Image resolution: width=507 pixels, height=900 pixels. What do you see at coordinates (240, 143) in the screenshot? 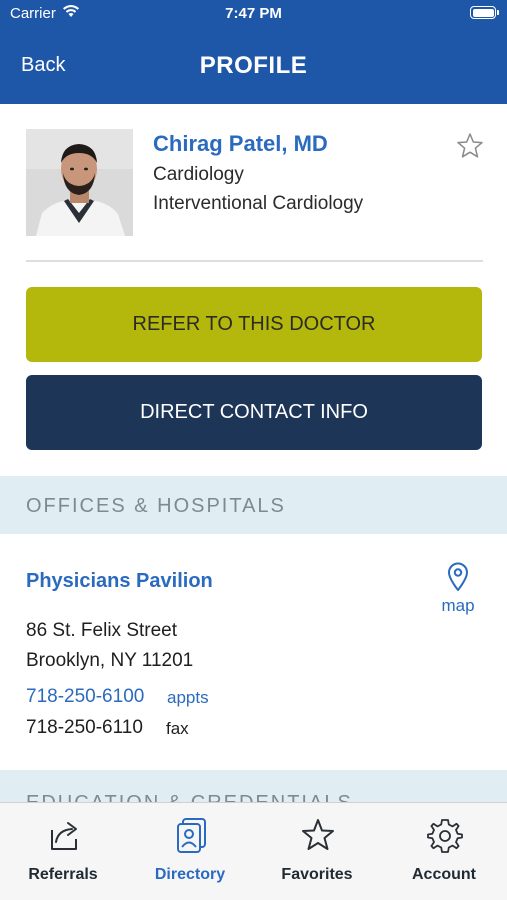
I see `doctor-name: Chirag Patel, MD` at bounding box center [240, 143].